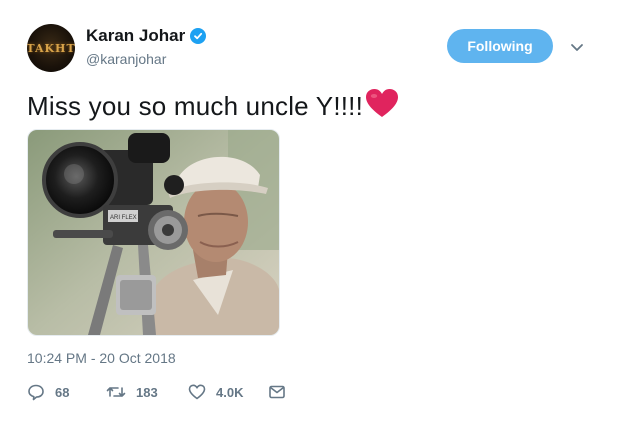 The height and width of the screenshot is (433, 620). What do you see at coordinates (195, 106) in the screenshot?
I see `tweet-text-content: Miss you so much uncle Y!!!!` at bounding box center [195, 106].